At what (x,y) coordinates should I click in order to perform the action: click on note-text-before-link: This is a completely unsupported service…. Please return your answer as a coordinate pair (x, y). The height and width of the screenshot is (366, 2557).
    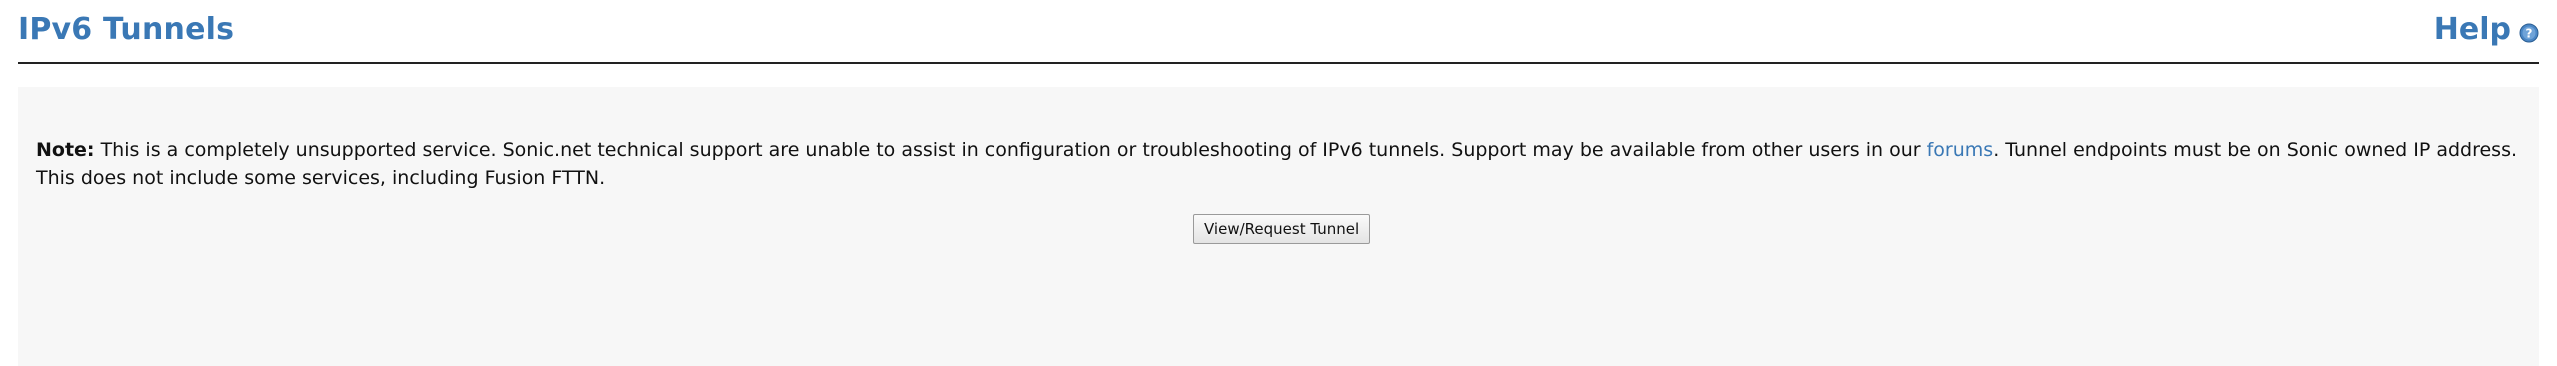
    Looking at the image, I should click on (1010, 150).